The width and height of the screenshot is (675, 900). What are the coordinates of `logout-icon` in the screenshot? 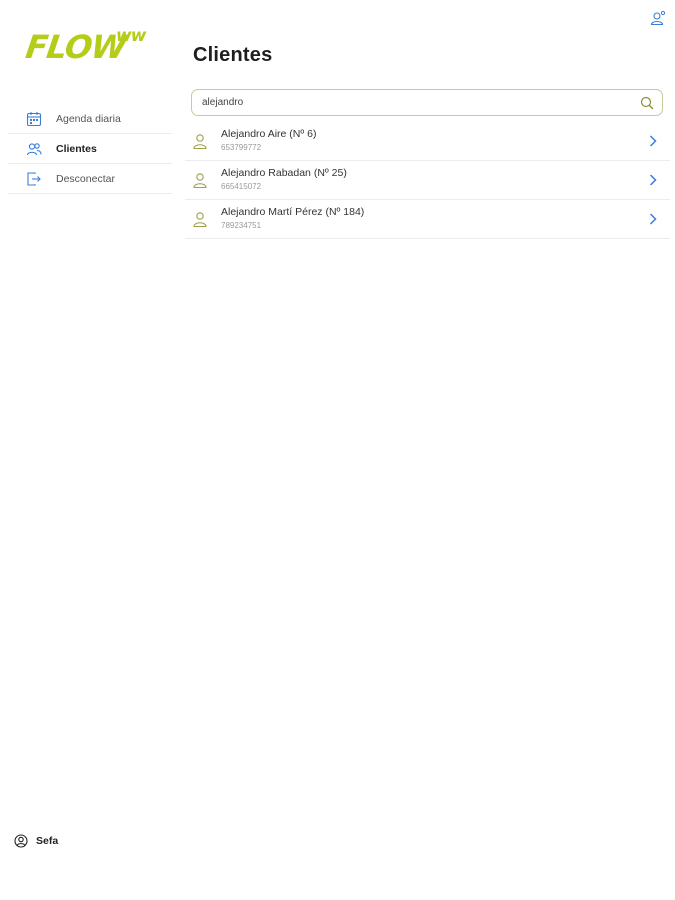 It's located at (34, 179).